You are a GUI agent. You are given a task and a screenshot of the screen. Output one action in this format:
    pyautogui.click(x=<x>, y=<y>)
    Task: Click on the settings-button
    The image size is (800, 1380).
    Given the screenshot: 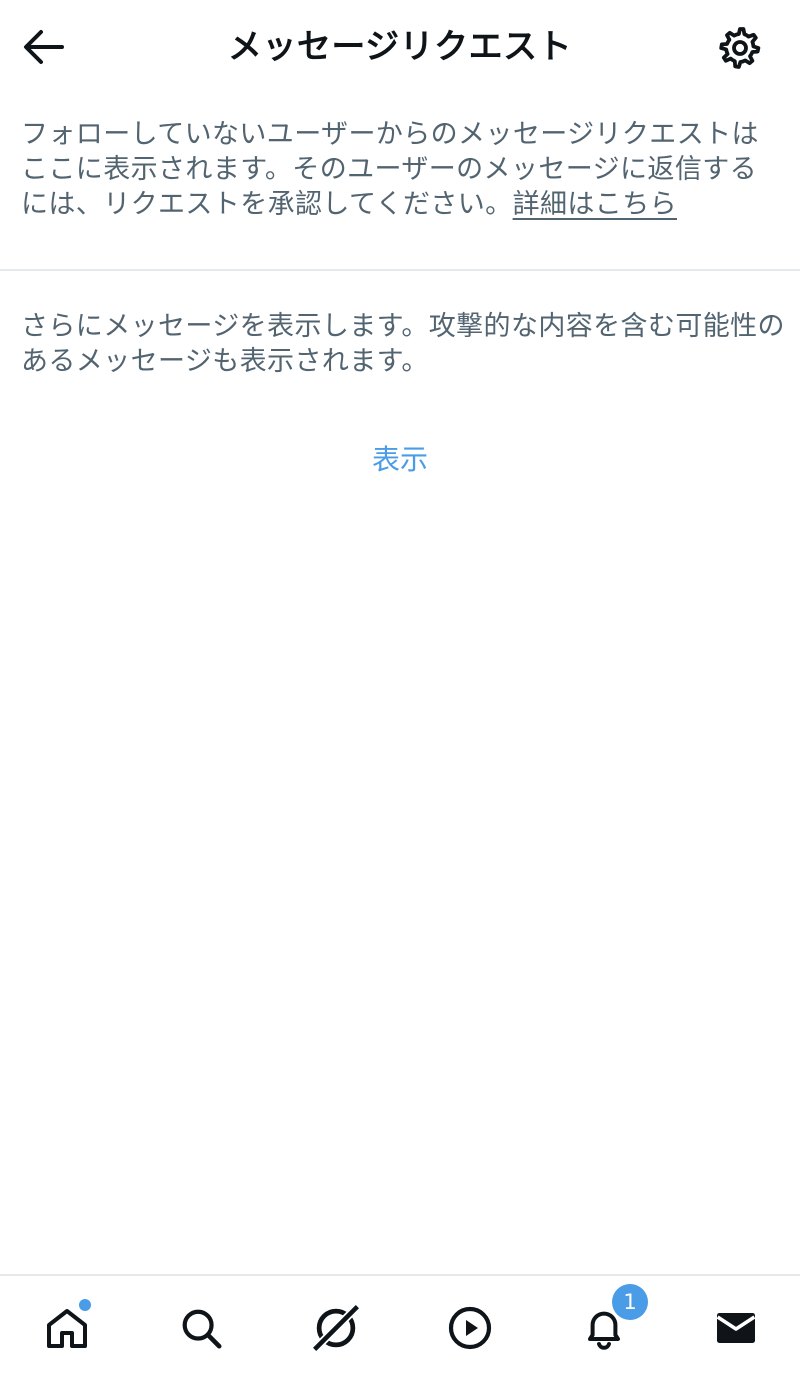 What is the action you would take?
    pyautogui.click(x=740, y=48)
    